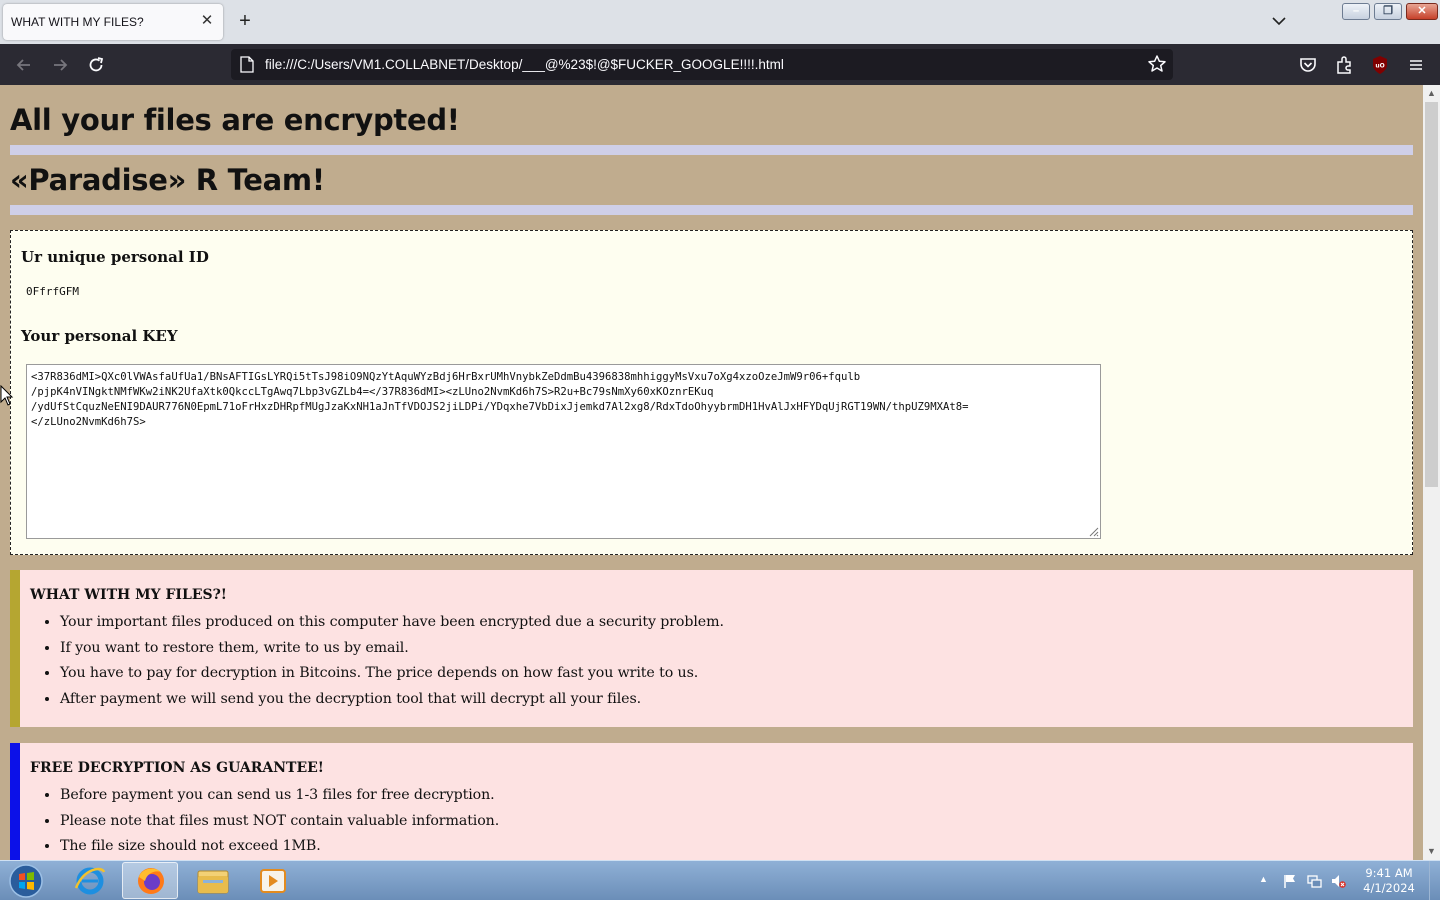  I want to click on vertical-scrollbar: ▲ ▼, so click(1431, 472).